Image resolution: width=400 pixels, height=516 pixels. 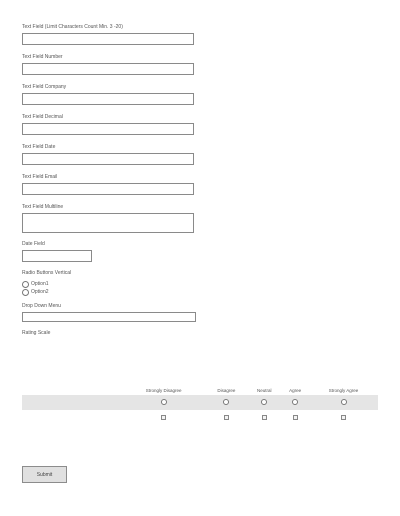 I want to click on field-label-date-text: Text Field Date, so click(x=39, y=147).